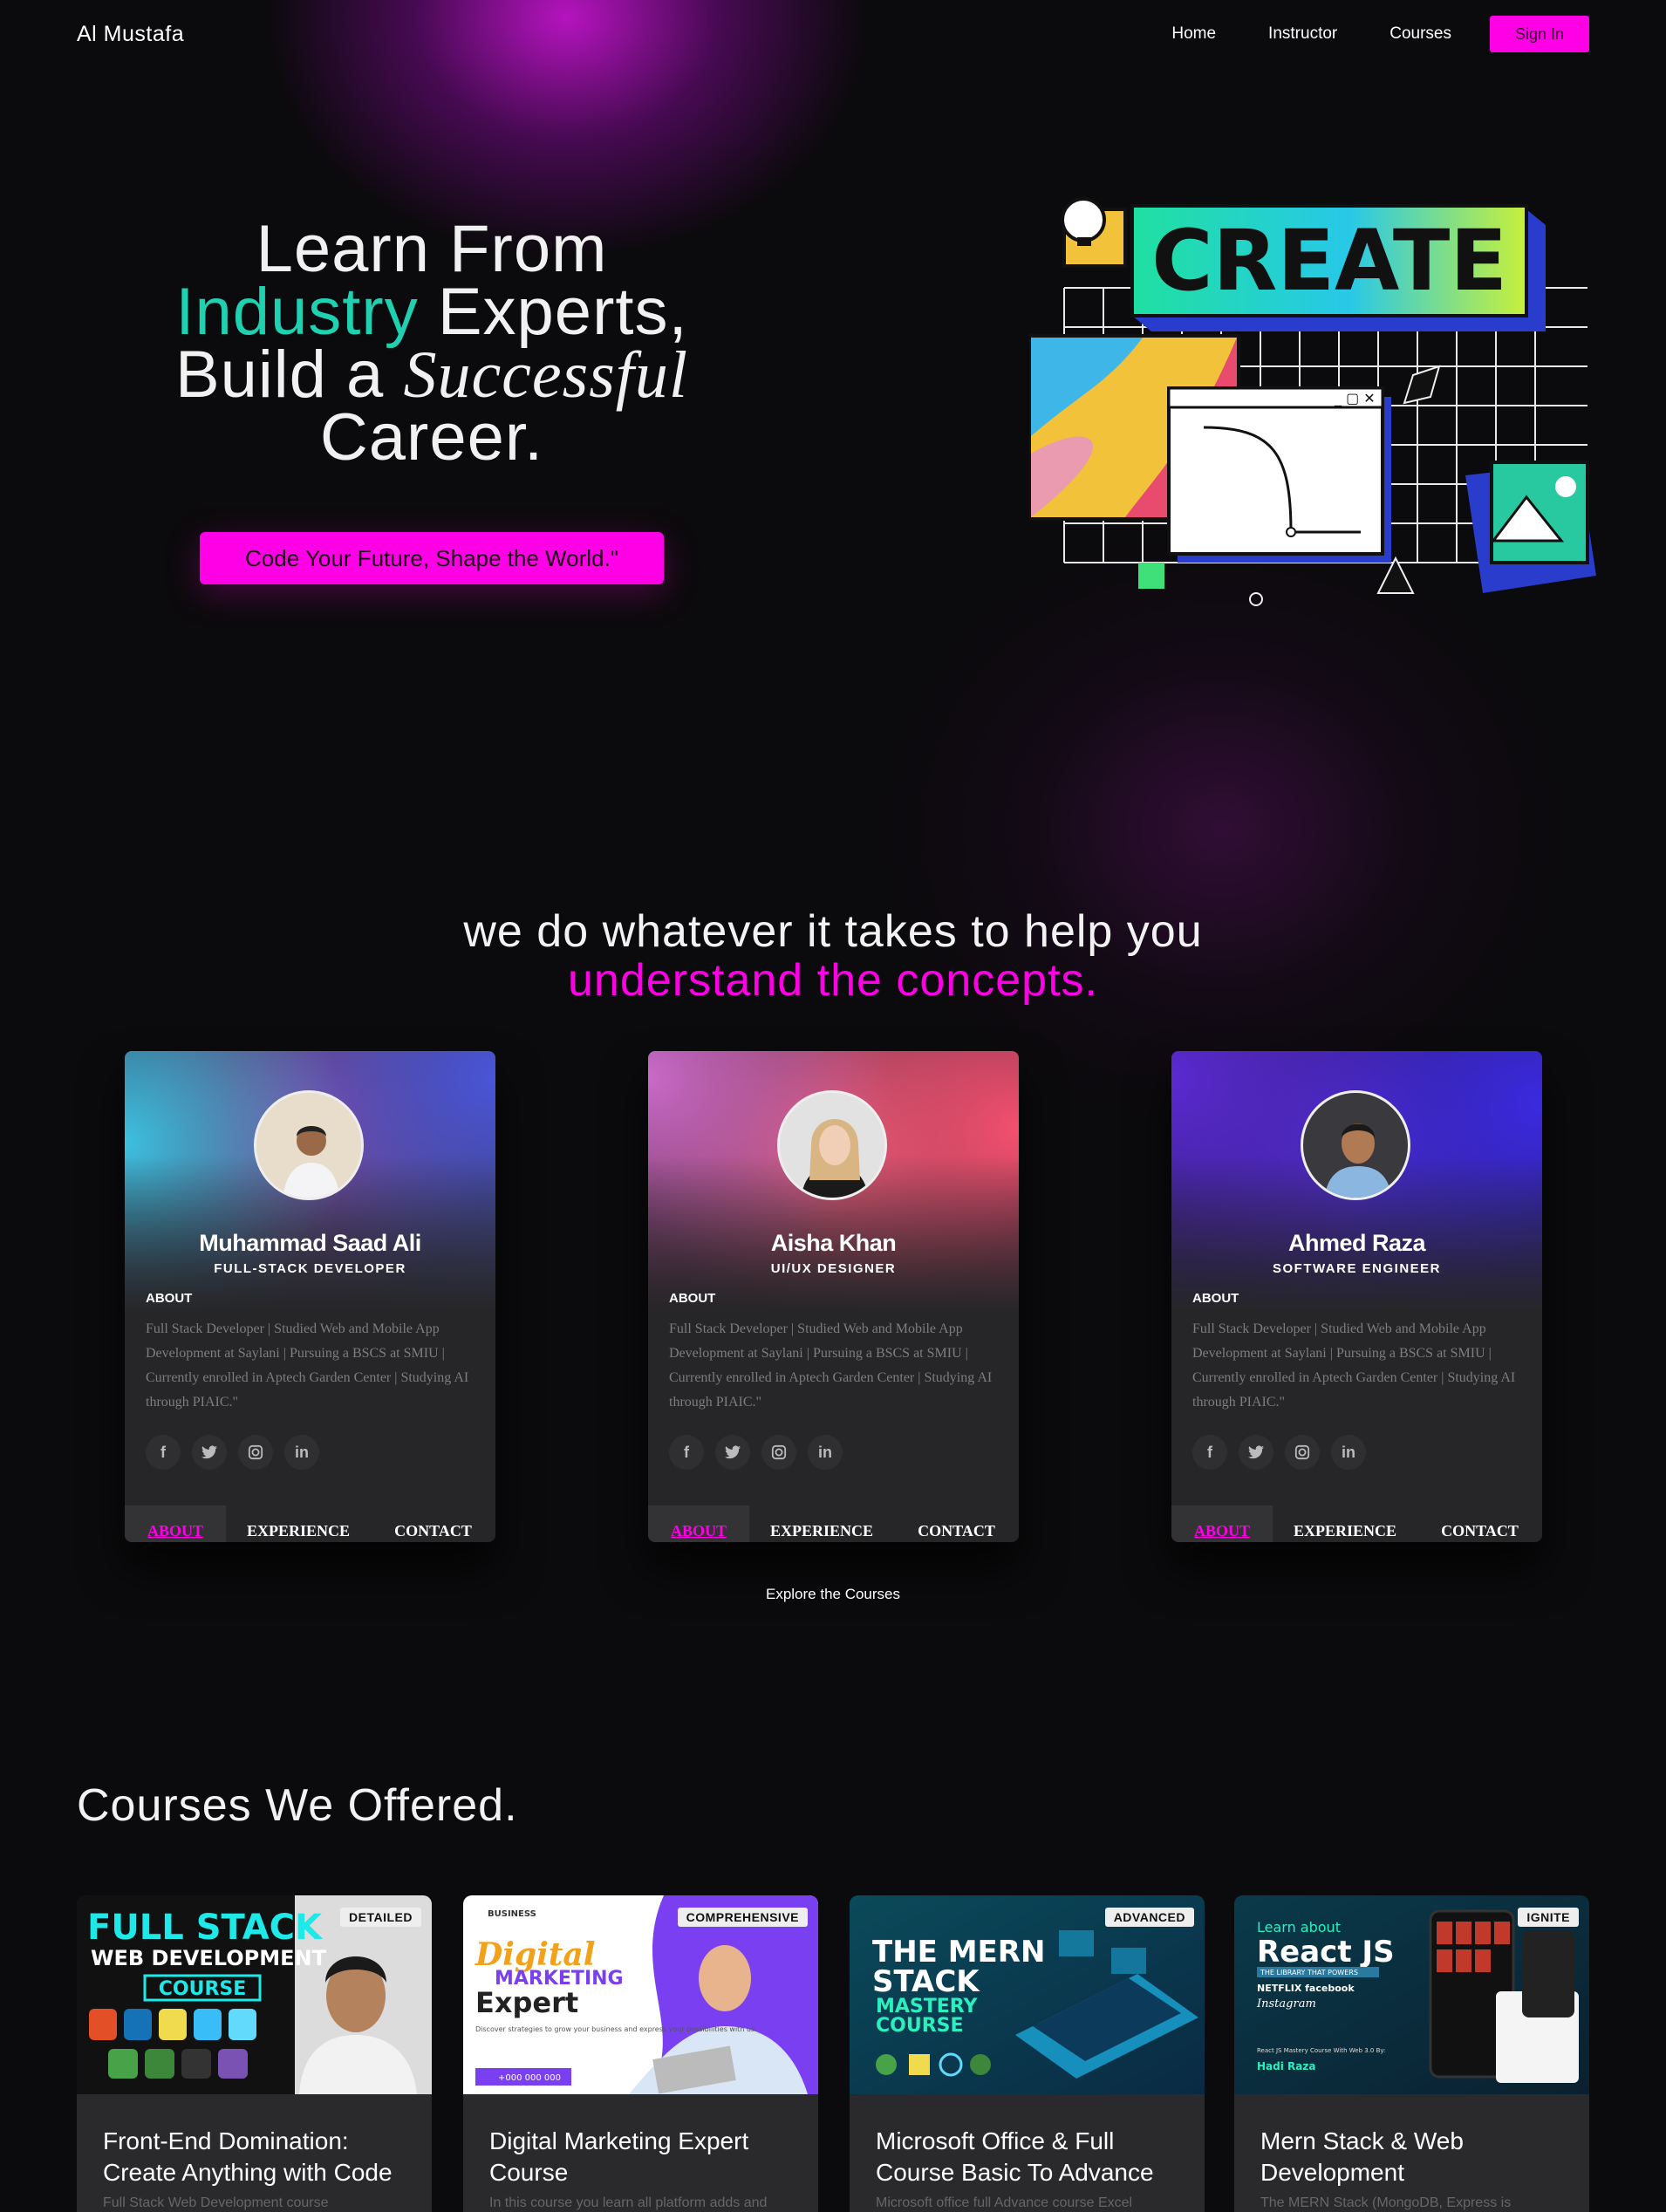 The width and height of the screenshot is (1666, 2212). I want to click on create-illustration: CREATE _ ▢ ✕, so click(1312, 401).